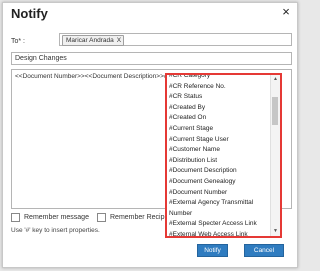 The image size is (320, 271). What do you see at coordinates (220, 193) in the screenshot?
I see `property-item: #Document Number` at bounding box center [220, 193].